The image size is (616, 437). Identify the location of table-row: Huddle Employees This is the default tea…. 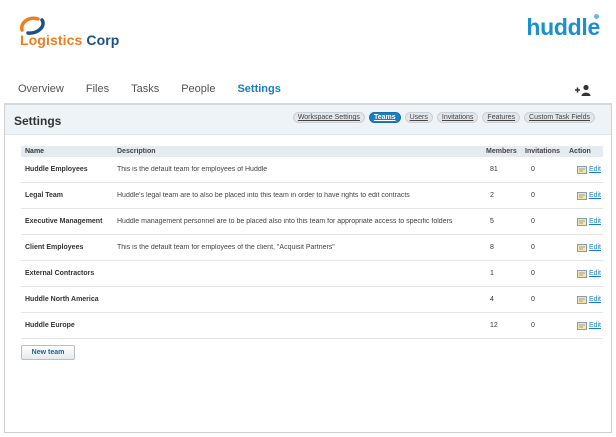
(312, 170).